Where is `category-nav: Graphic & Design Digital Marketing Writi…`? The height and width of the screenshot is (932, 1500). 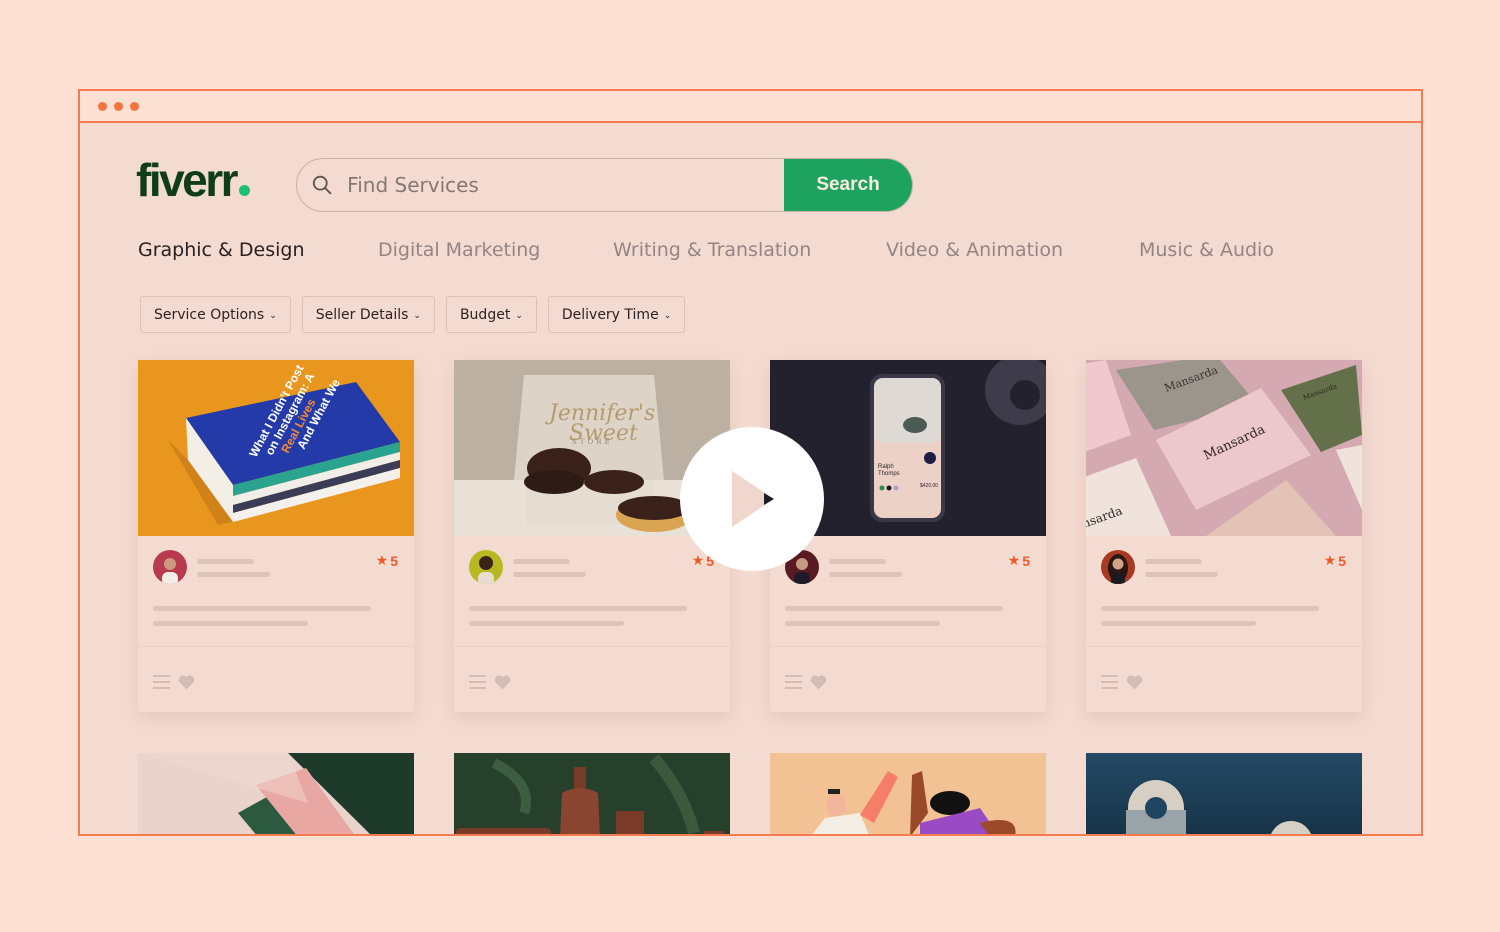
category-nav: Graphic & Design Digital Marketing Writi… is located at coordinates (706, 250).